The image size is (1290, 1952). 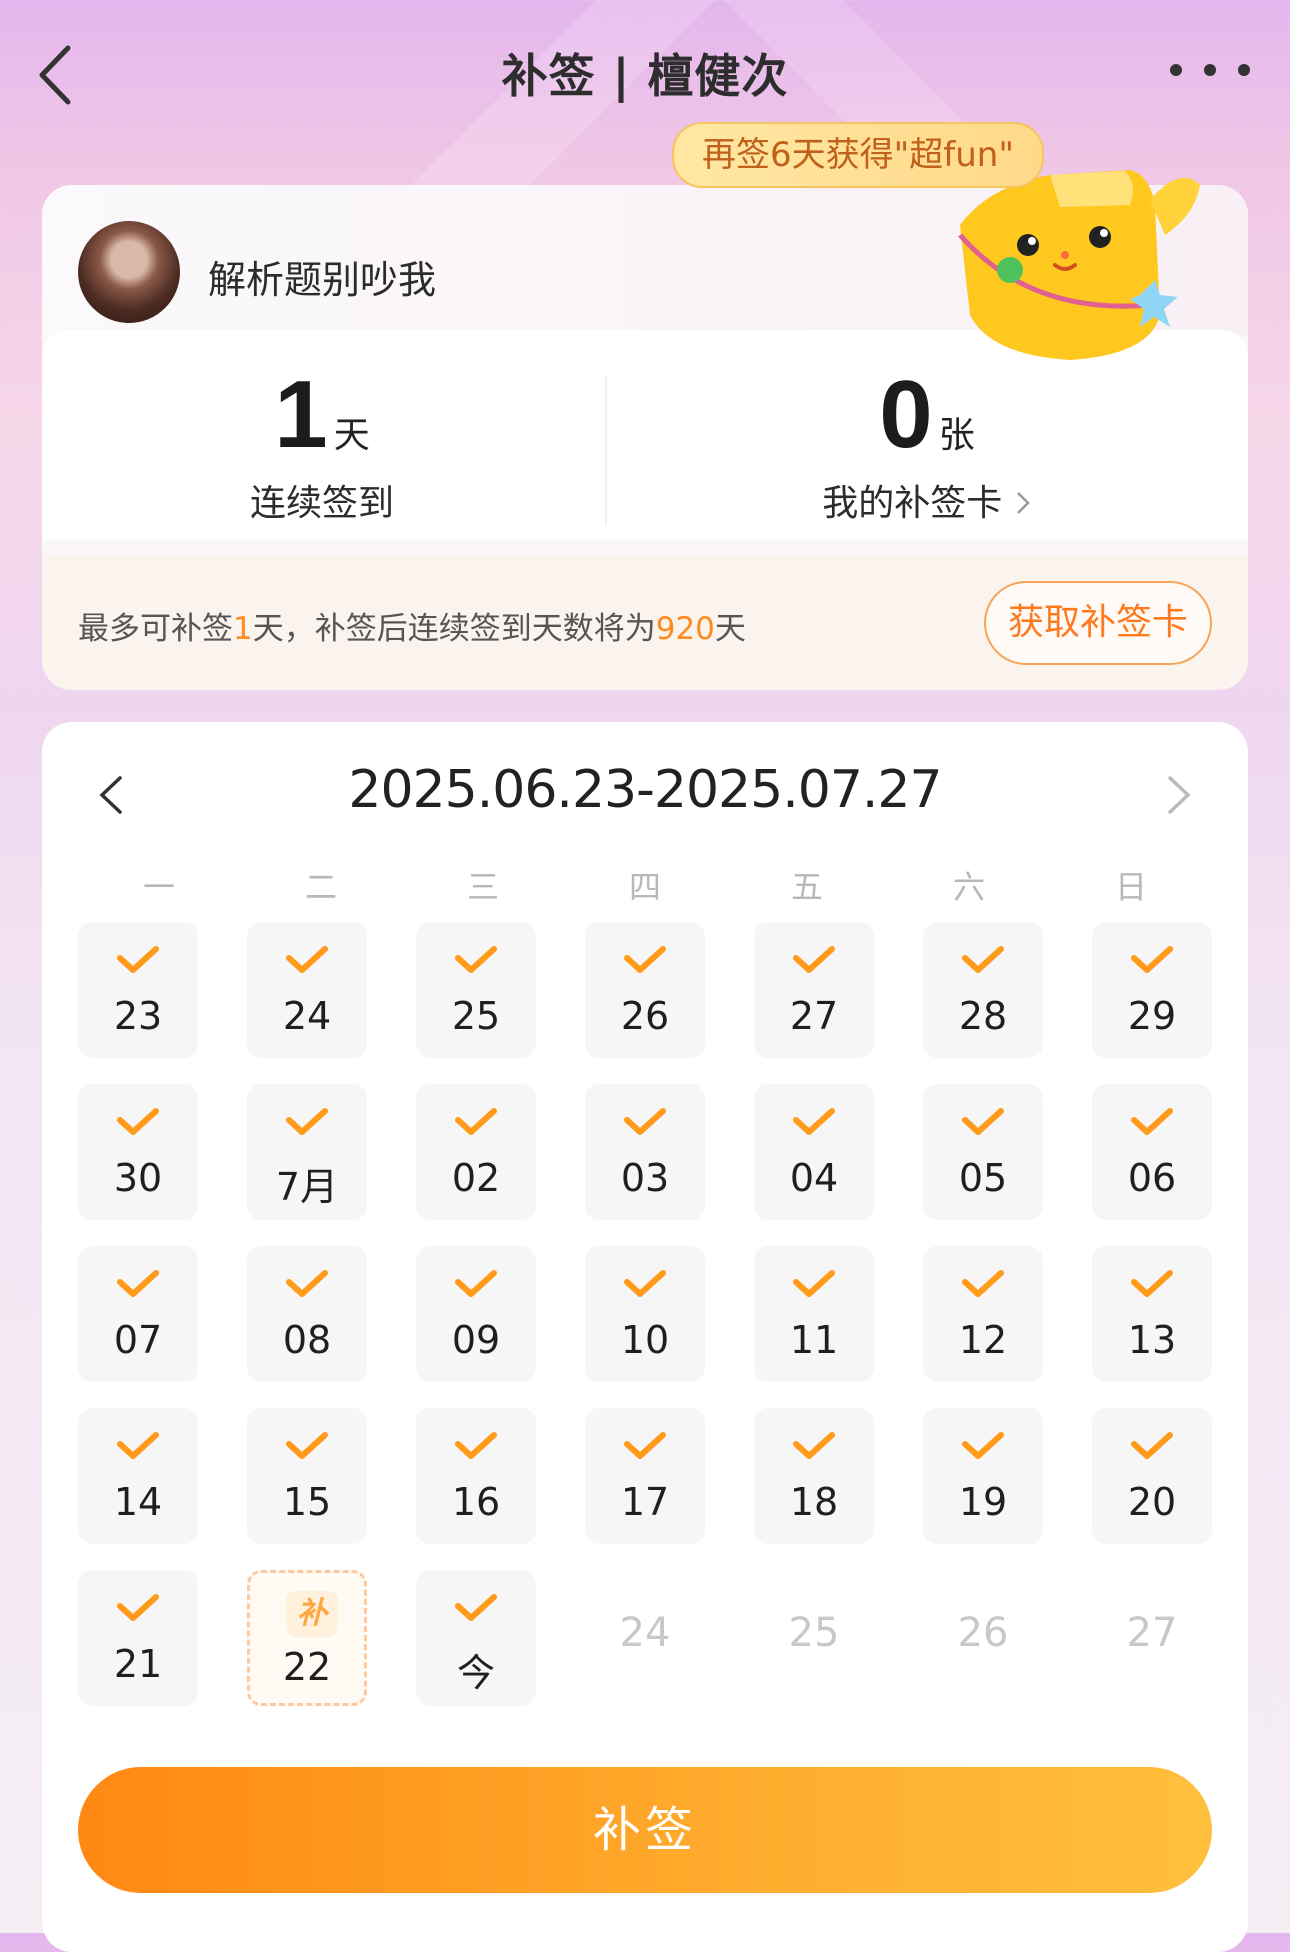 I want to click on day-number: 25, so click(x=814, y=1633).